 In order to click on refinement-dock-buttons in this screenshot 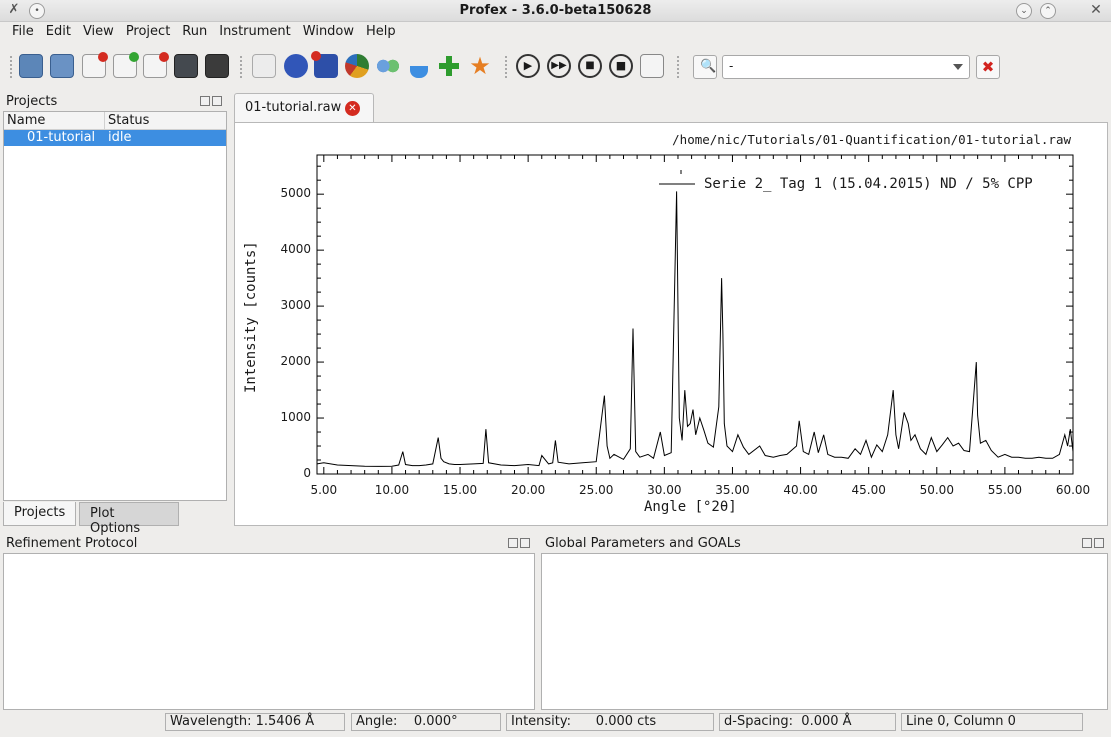, I will do `click(521, 543)`.